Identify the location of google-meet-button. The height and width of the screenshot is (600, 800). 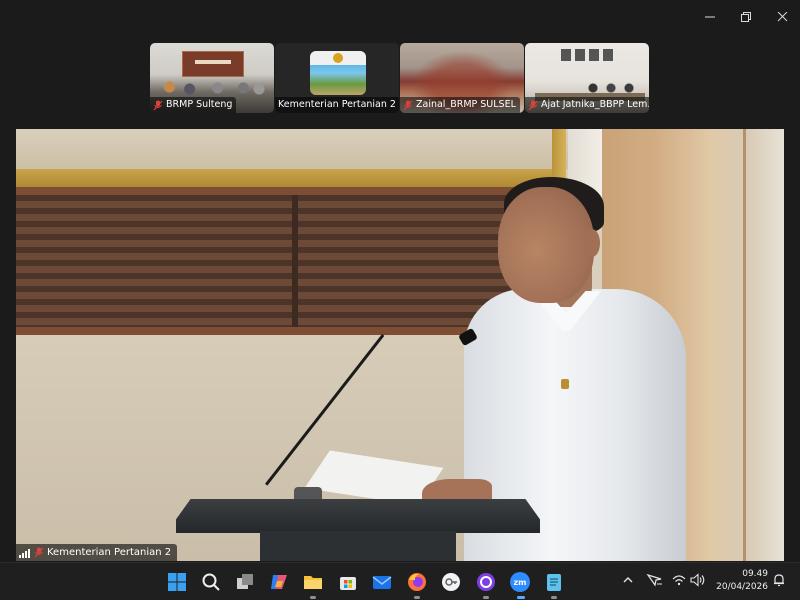
(451, 582).